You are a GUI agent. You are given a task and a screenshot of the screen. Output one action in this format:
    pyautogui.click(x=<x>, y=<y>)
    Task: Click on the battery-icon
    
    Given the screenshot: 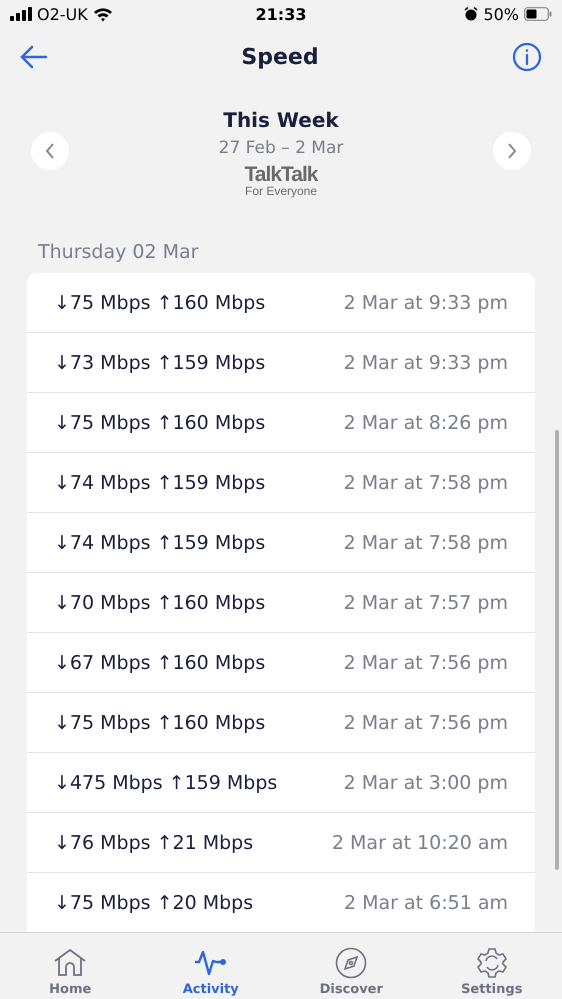 What is the action you would take?
    pyautogui.click(x=538, y=14)
    